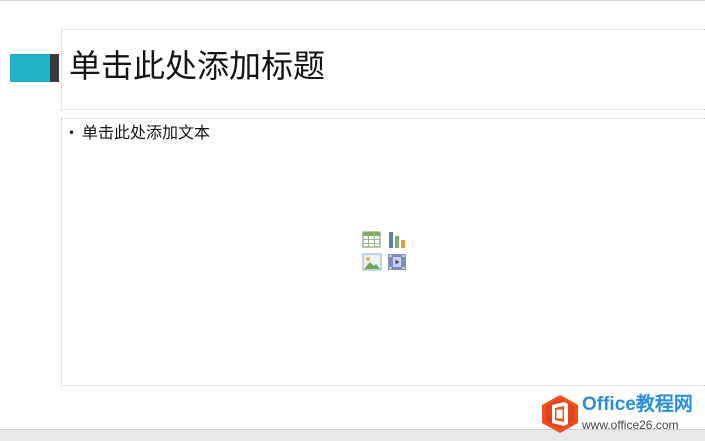 This screenshot has height=441, width=705. Describe the element at coordinates (372, 262) in the screenshot. I see `picture-icon` at that location.